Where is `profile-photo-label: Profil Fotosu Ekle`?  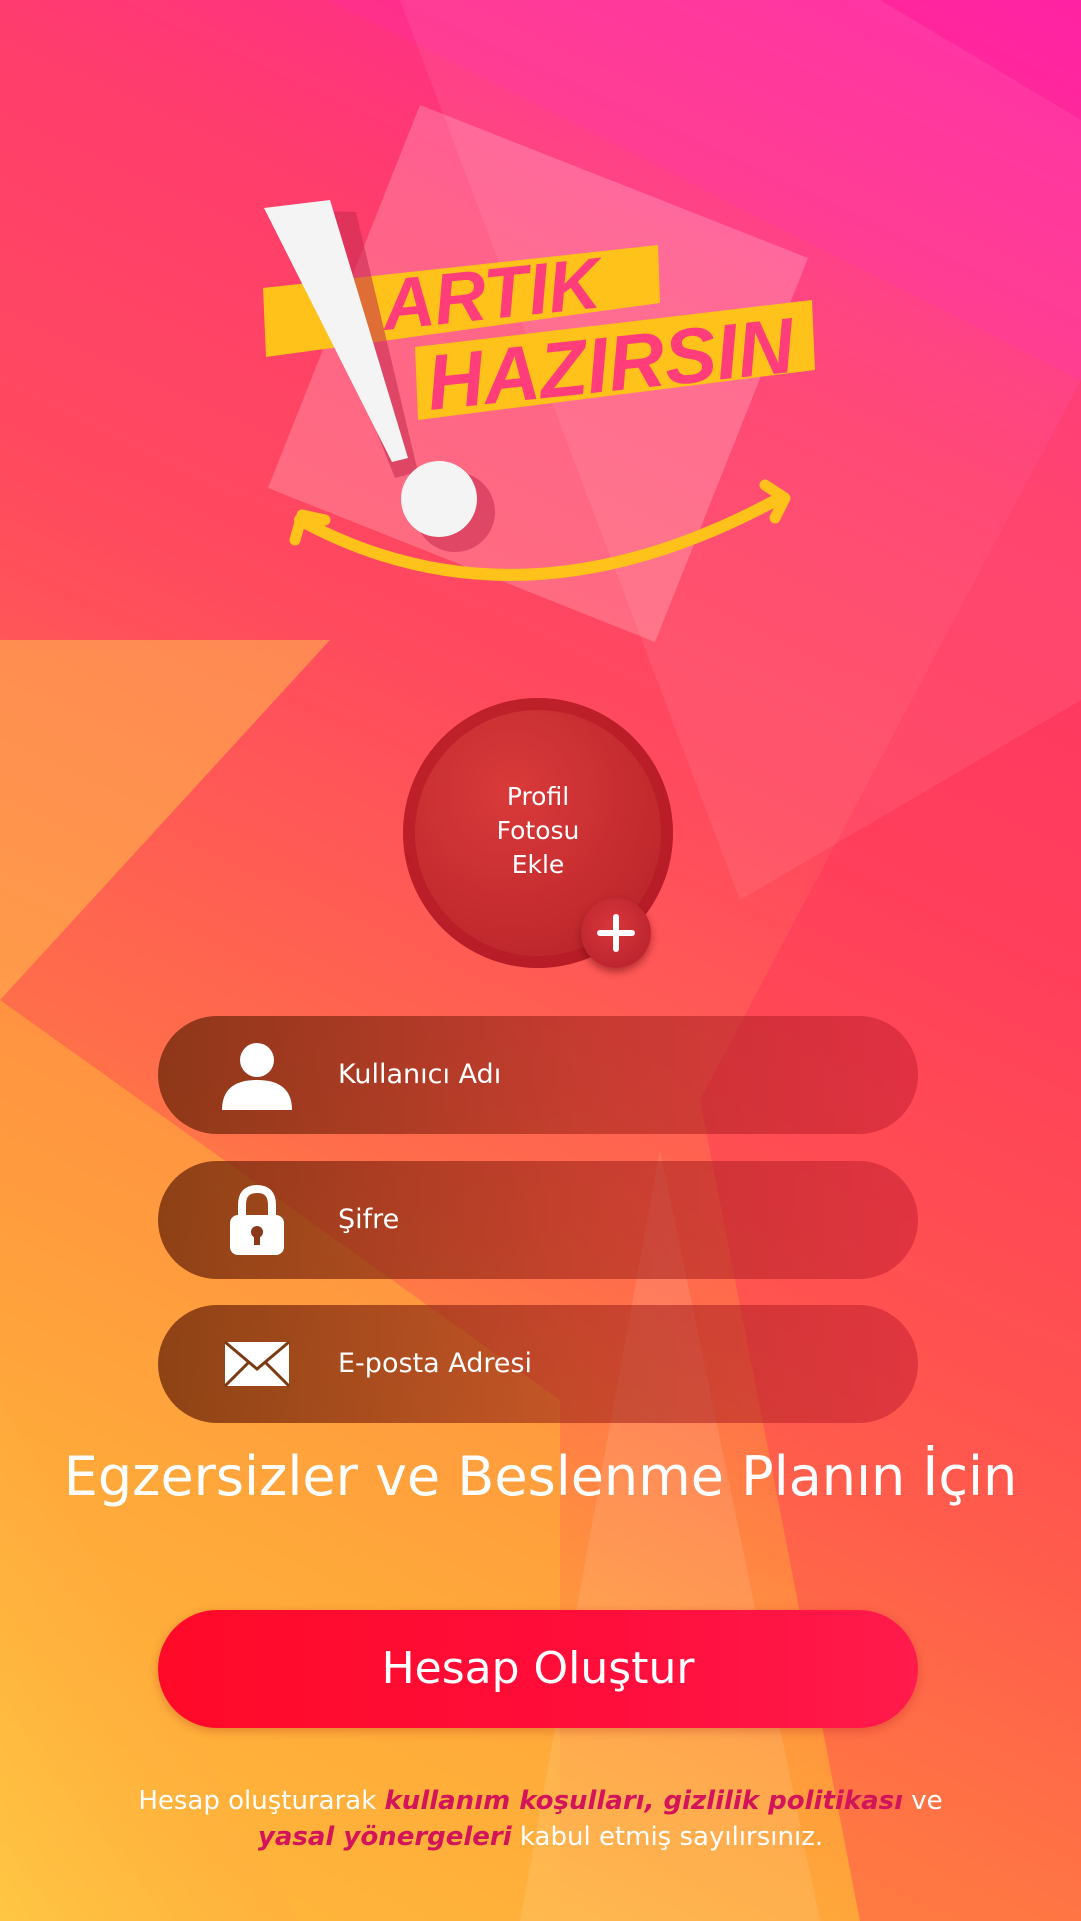 profile-photo-label: Profil Fotosu Ekle is located at coordinates (538, 830).